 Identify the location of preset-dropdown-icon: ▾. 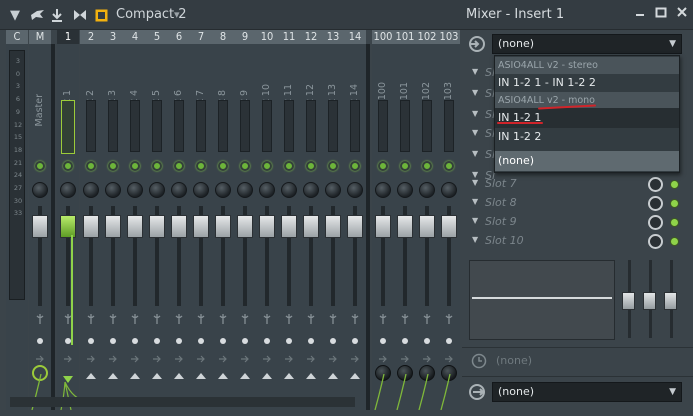
(177, 14).